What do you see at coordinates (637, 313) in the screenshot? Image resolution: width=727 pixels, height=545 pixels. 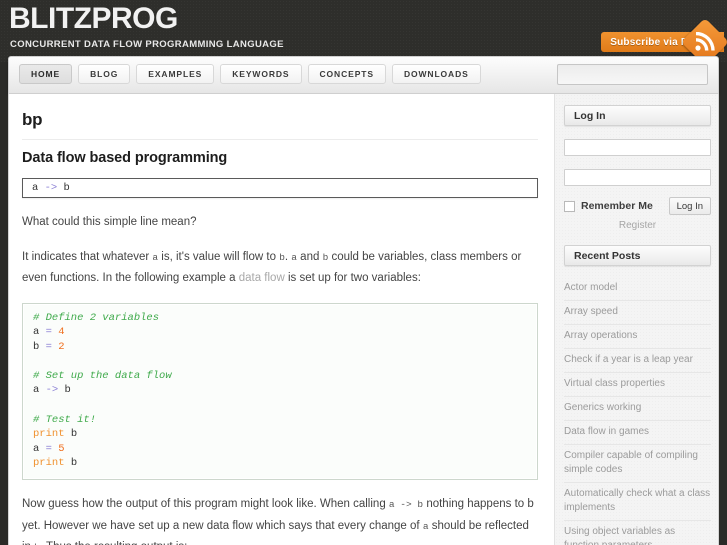 I see `recent-post-item: Array speed` at bounding box center [637, 313].